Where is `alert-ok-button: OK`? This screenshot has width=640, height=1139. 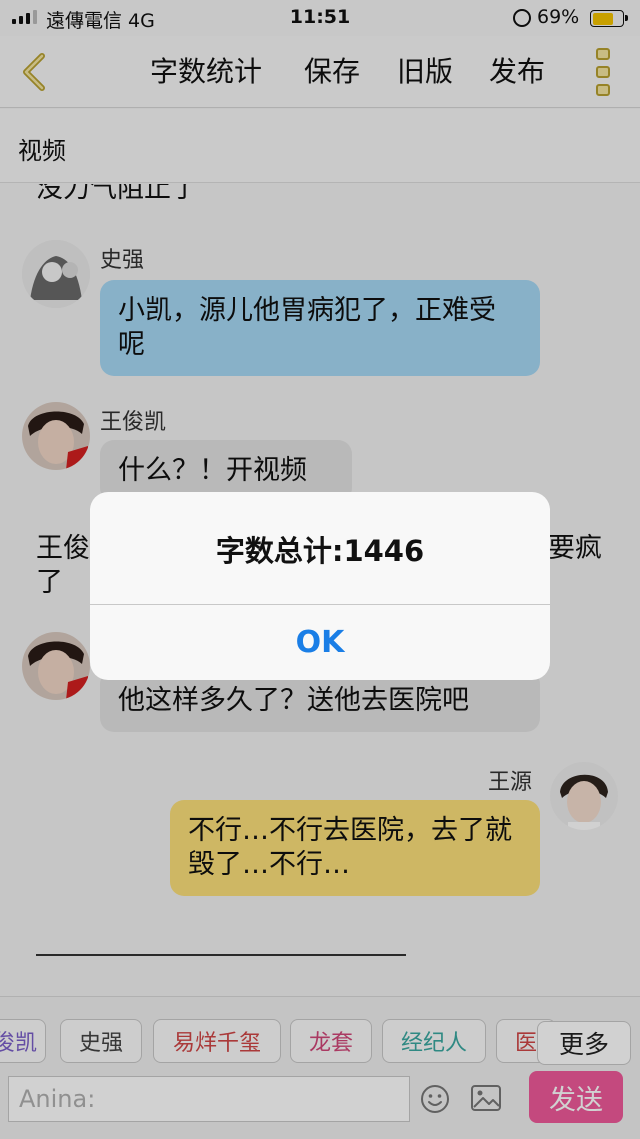 alert-ok-button: OK is located at coordinates (320, 642).